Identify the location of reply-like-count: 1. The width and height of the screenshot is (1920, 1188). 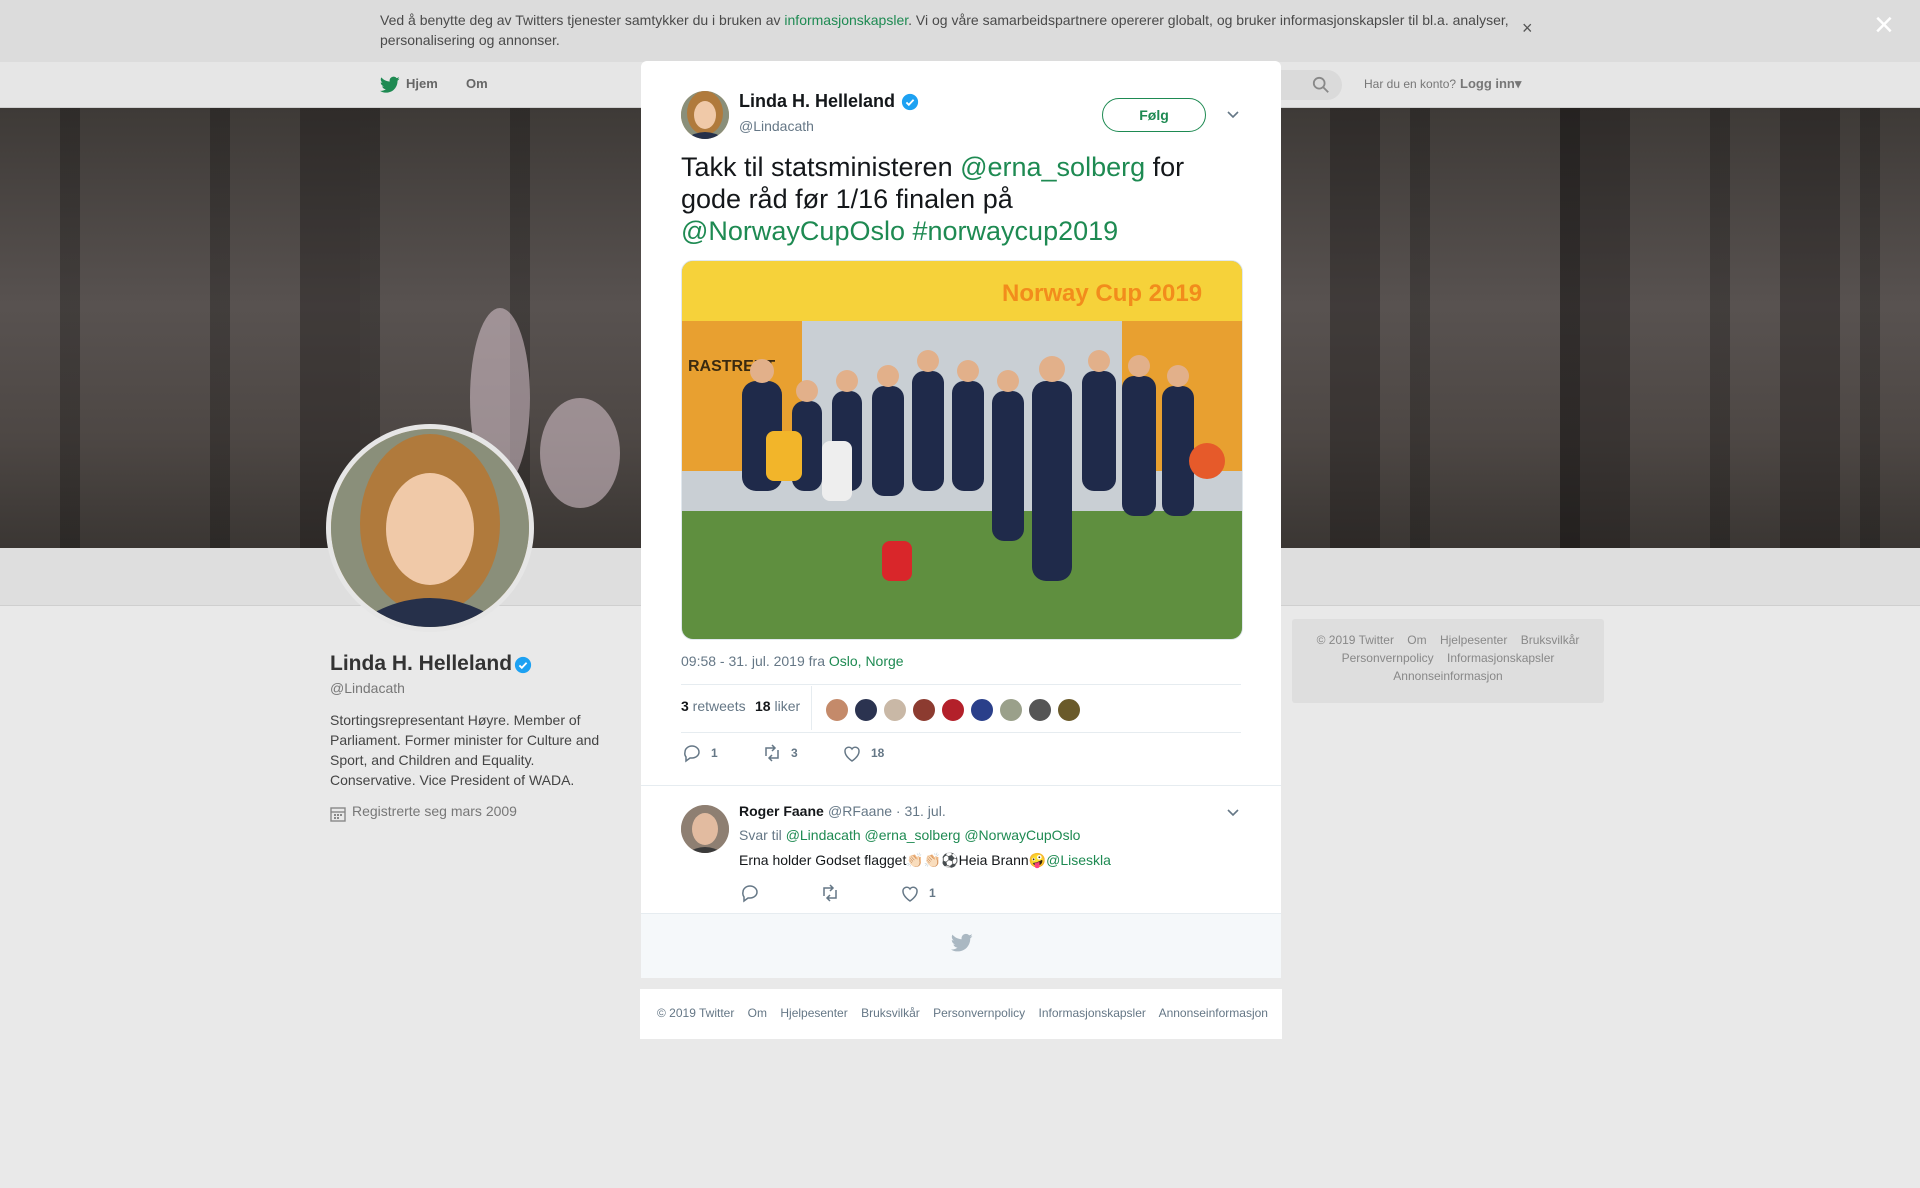
(932, 893).